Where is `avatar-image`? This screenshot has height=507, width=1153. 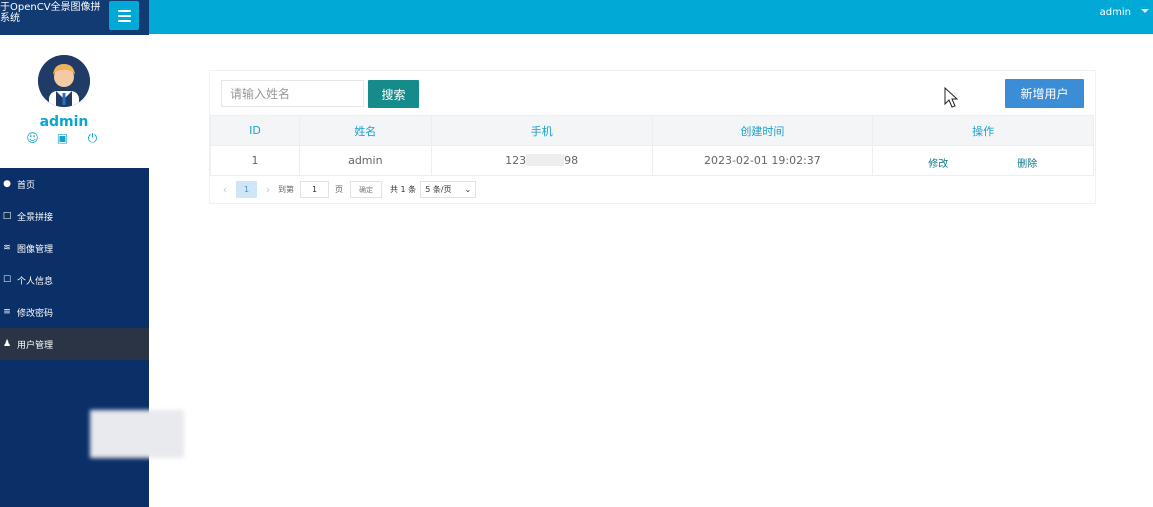 avatar-image is located at coordinates (64, 81).